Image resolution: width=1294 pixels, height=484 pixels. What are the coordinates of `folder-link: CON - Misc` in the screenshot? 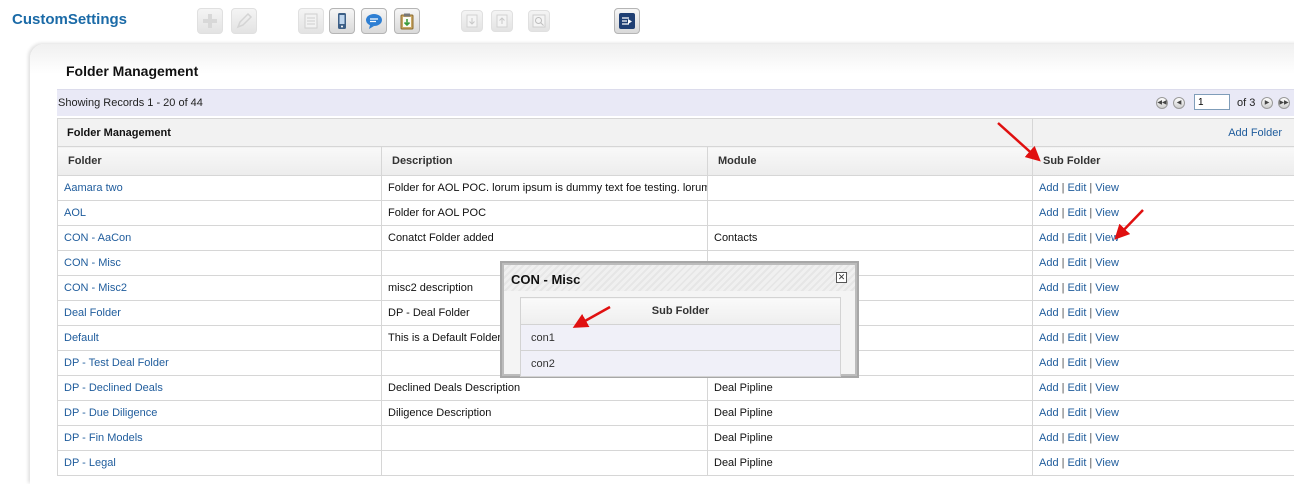 It's located at (92, 263).